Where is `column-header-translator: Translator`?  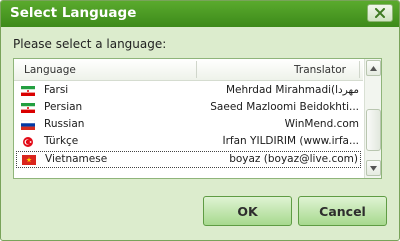
column-header-translator: Translator is located at coordinates (320, 70).